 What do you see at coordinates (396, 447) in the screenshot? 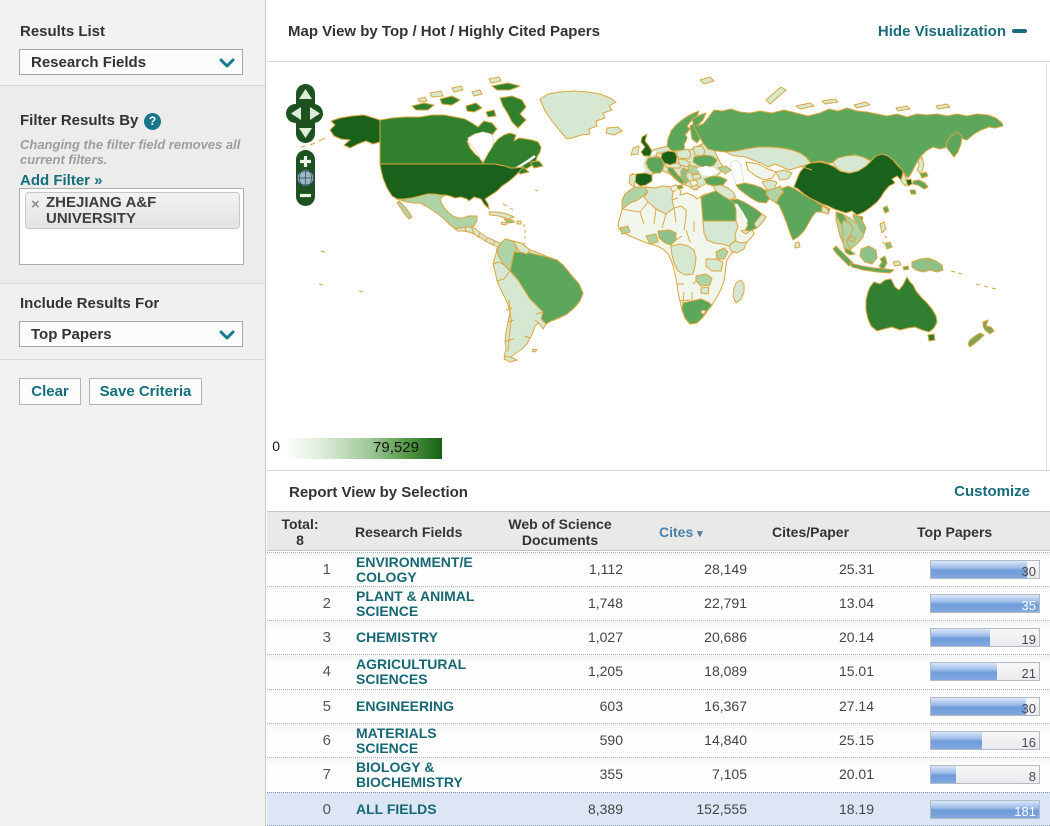
I see `svg-text: 79,529` at bounding box center [396, 447].